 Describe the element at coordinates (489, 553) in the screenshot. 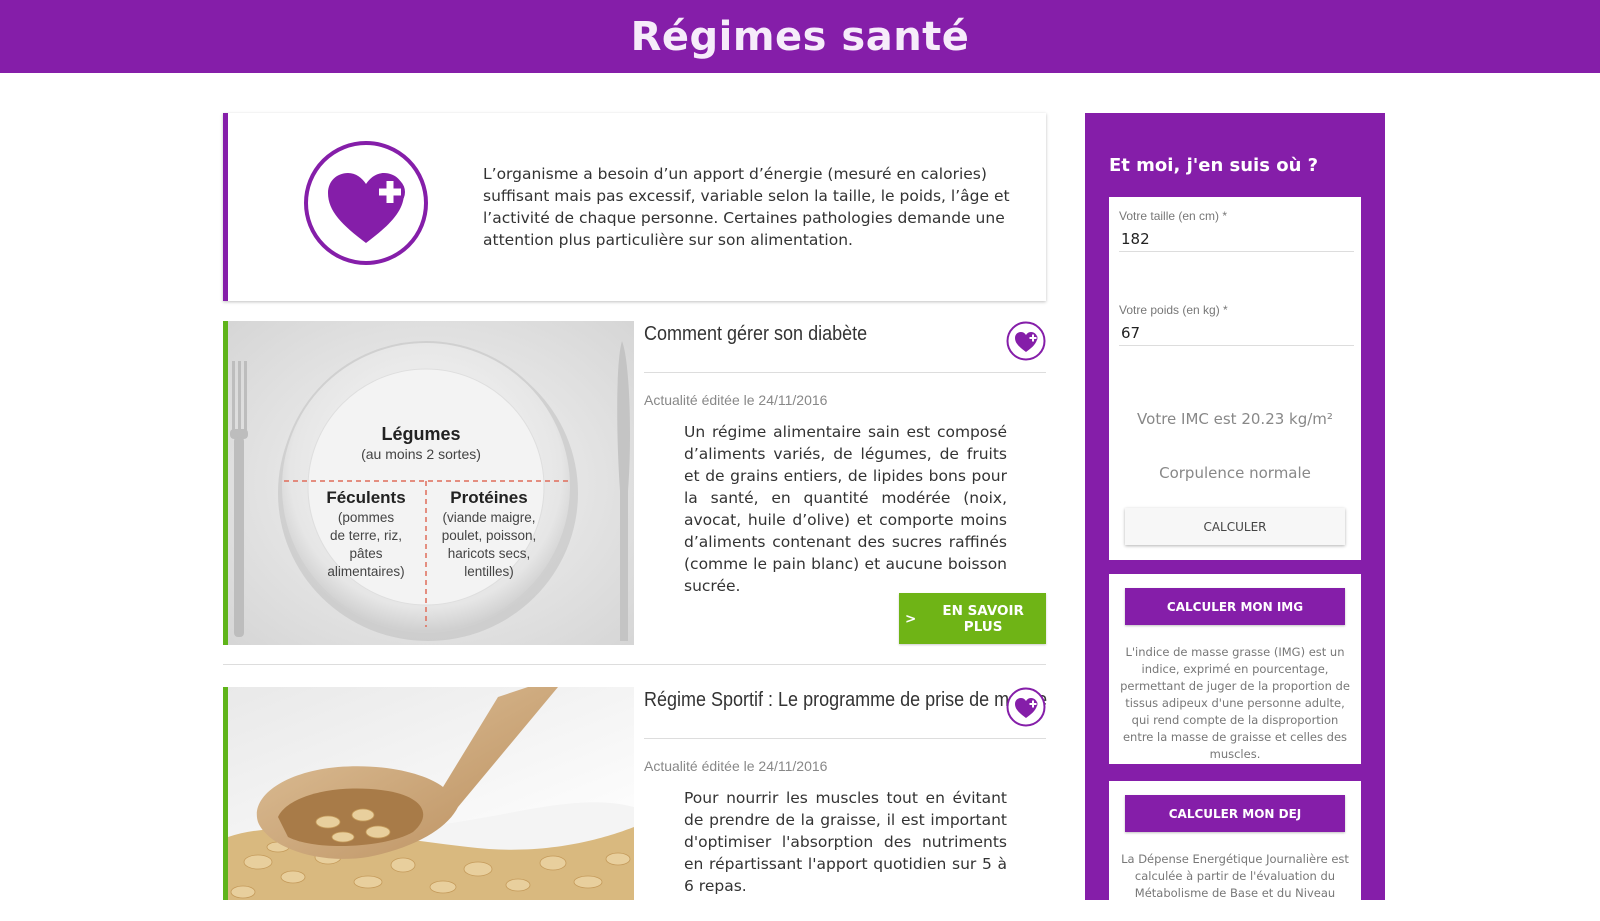

I see `plate-label-proteines-sub: haricots secs,` at that location.